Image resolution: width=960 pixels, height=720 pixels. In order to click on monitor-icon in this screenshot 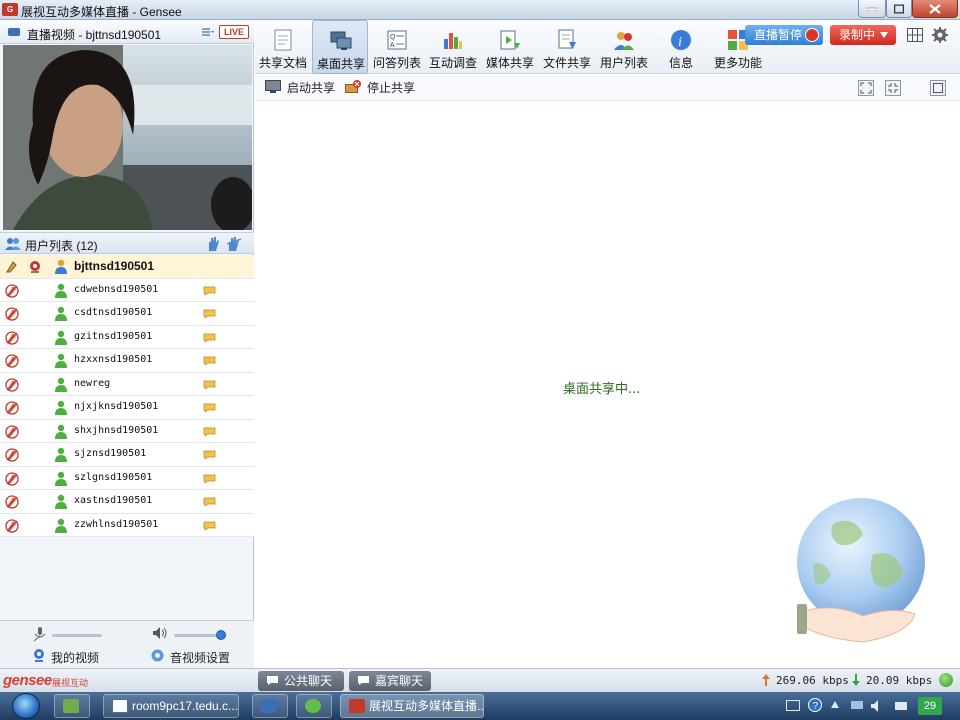, I will do `click(273, 86)`.